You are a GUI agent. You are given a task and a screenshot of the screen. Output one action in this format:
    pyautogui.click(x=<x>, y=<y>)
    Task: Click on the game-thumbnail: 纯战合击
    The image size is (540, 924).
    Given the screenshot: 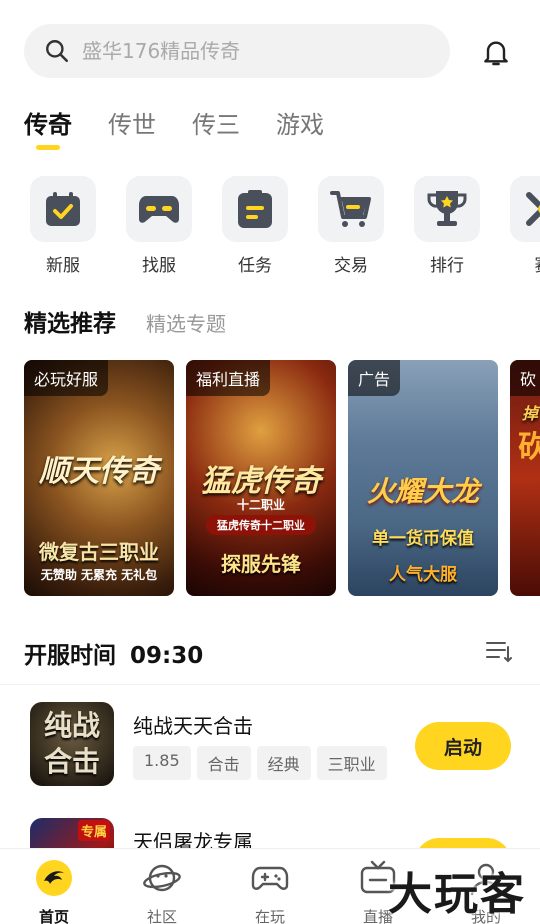 What is the action you would take?
    pyautogui.click(x=72, y=744)
    